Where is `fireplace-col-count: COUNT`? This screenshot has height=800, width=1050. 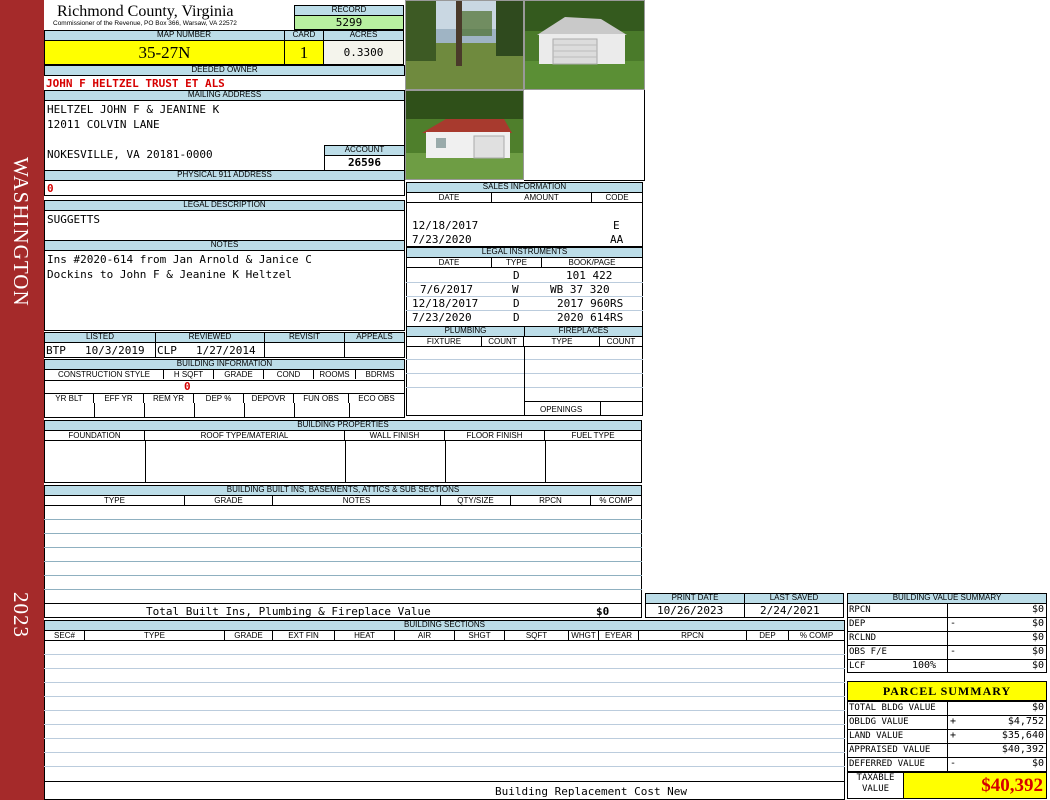 fireplace-col-count: COUNT is located at coordinates (621, 341).